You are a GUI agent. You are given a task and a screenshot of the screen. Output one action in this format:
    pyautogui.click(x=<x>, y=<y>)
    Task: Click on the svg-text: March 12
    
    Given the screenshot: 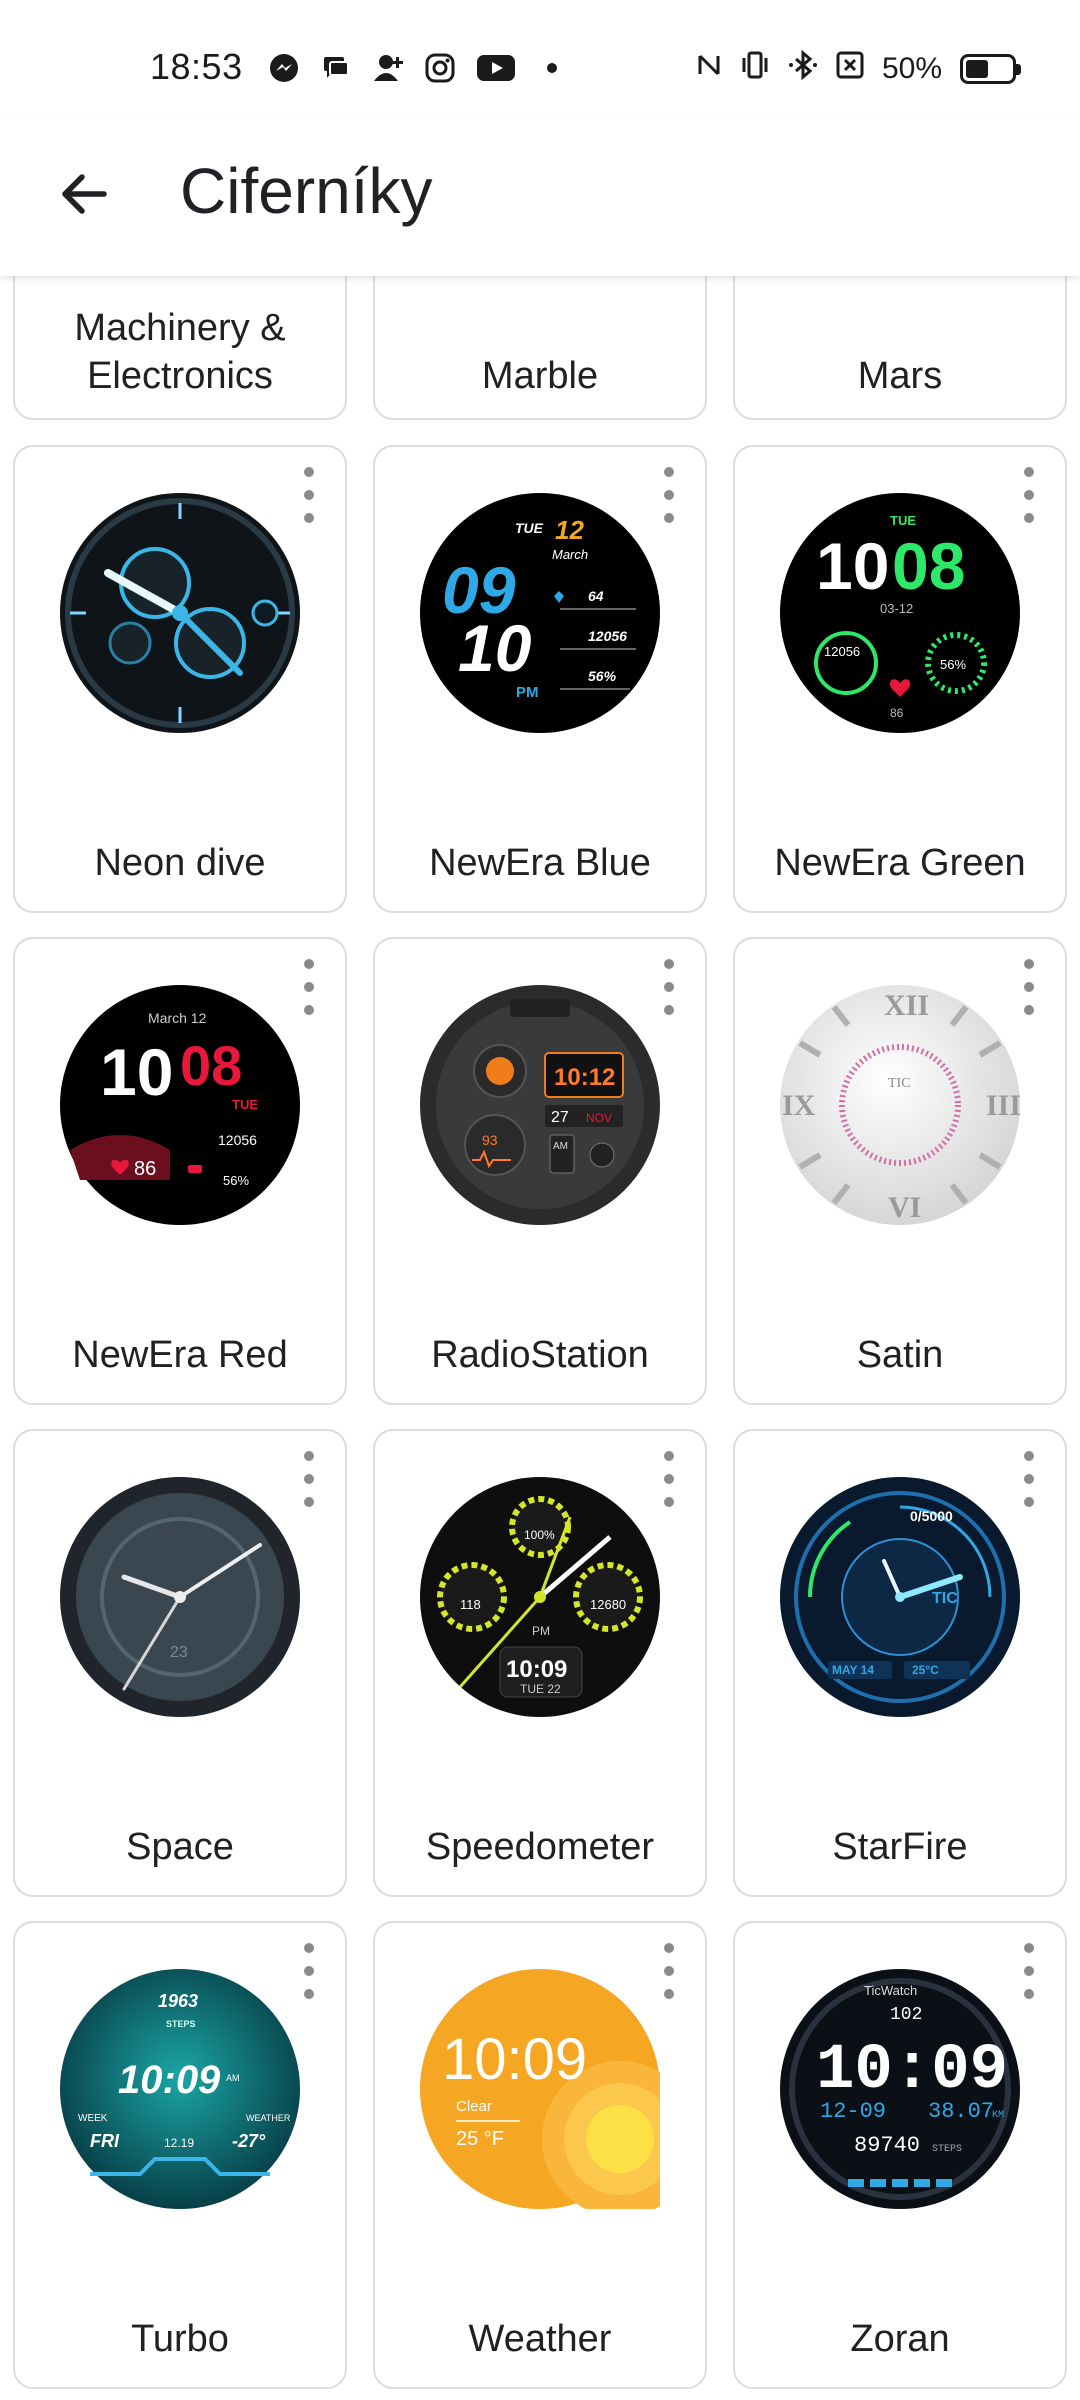 What is the action you would take?
    pyautogui.click(x=177, y=1018)
    